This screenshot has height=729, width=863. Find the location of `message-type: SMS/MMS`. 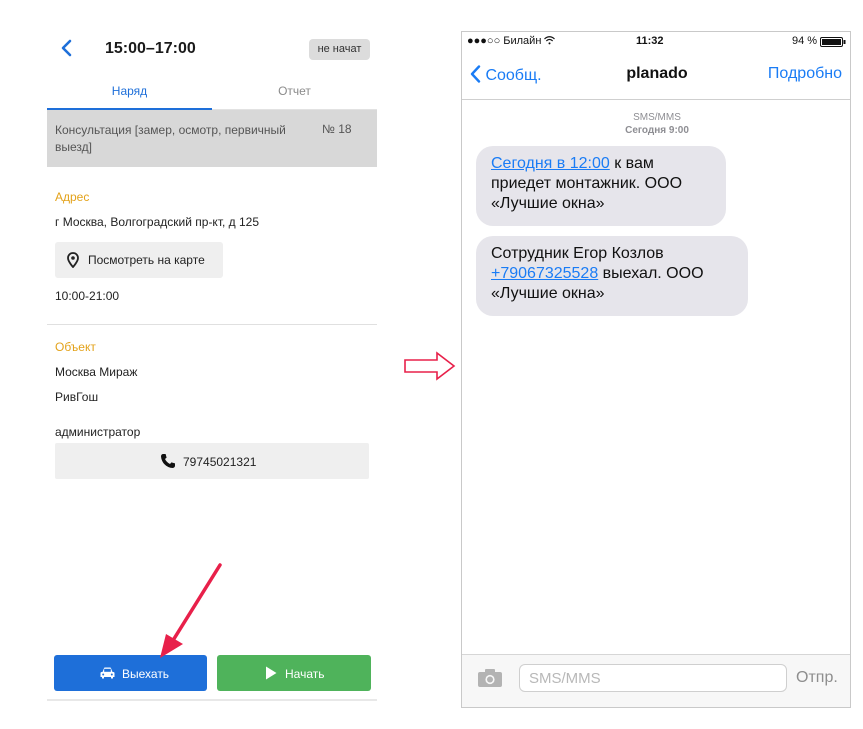

message-type: SMS/MMS is located at coordinates (657, 117).